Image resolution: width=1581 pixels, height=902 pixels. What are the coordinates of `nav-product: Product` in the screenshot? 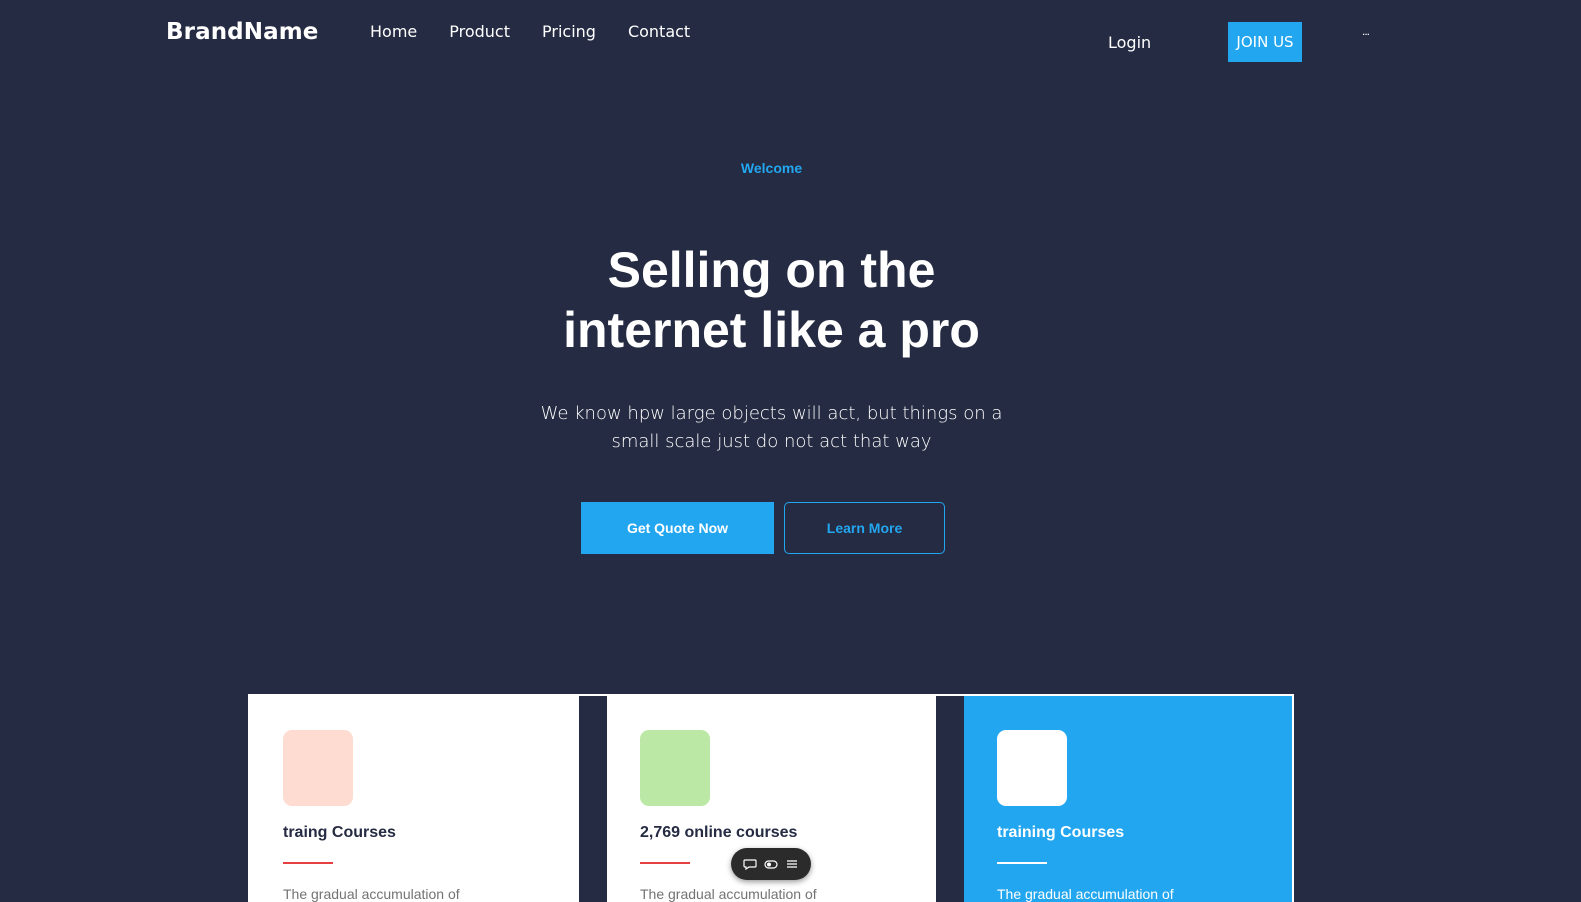 It's located at (479, 31).